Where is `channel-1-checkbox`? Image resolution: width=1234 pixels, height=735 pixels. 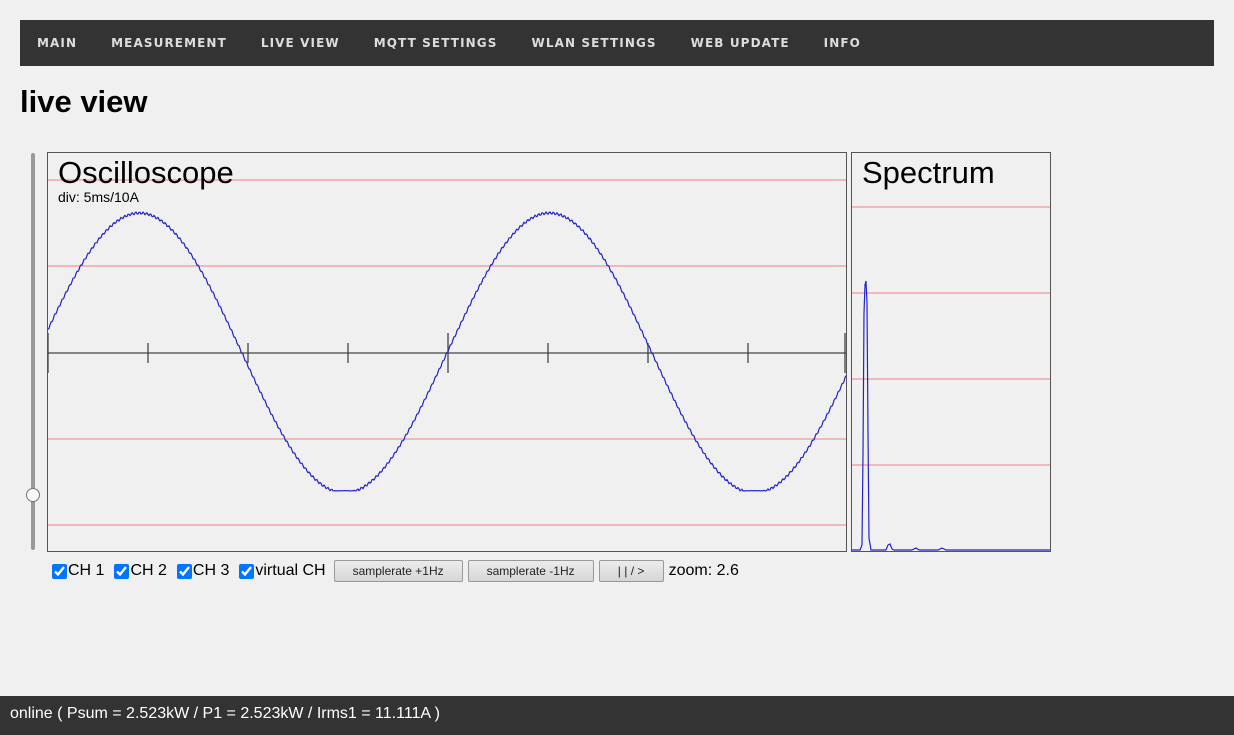
channel-1-checkbox is located at coordinates (59, 571).